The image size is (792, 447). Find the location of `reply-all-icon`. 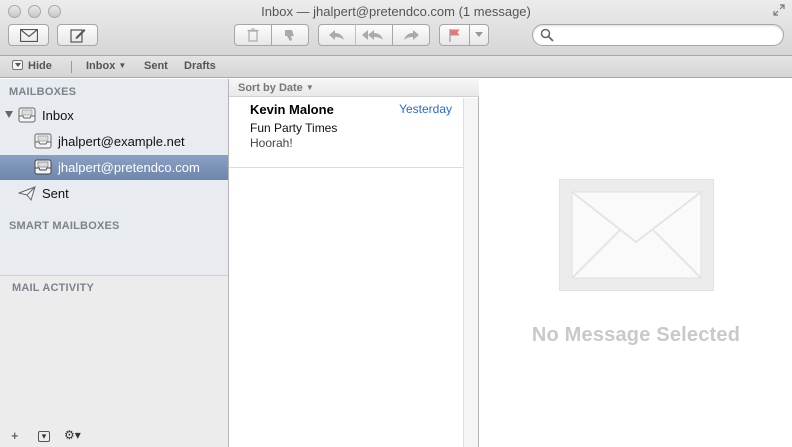

reply-all-icon is located at coordinates (372, 35).